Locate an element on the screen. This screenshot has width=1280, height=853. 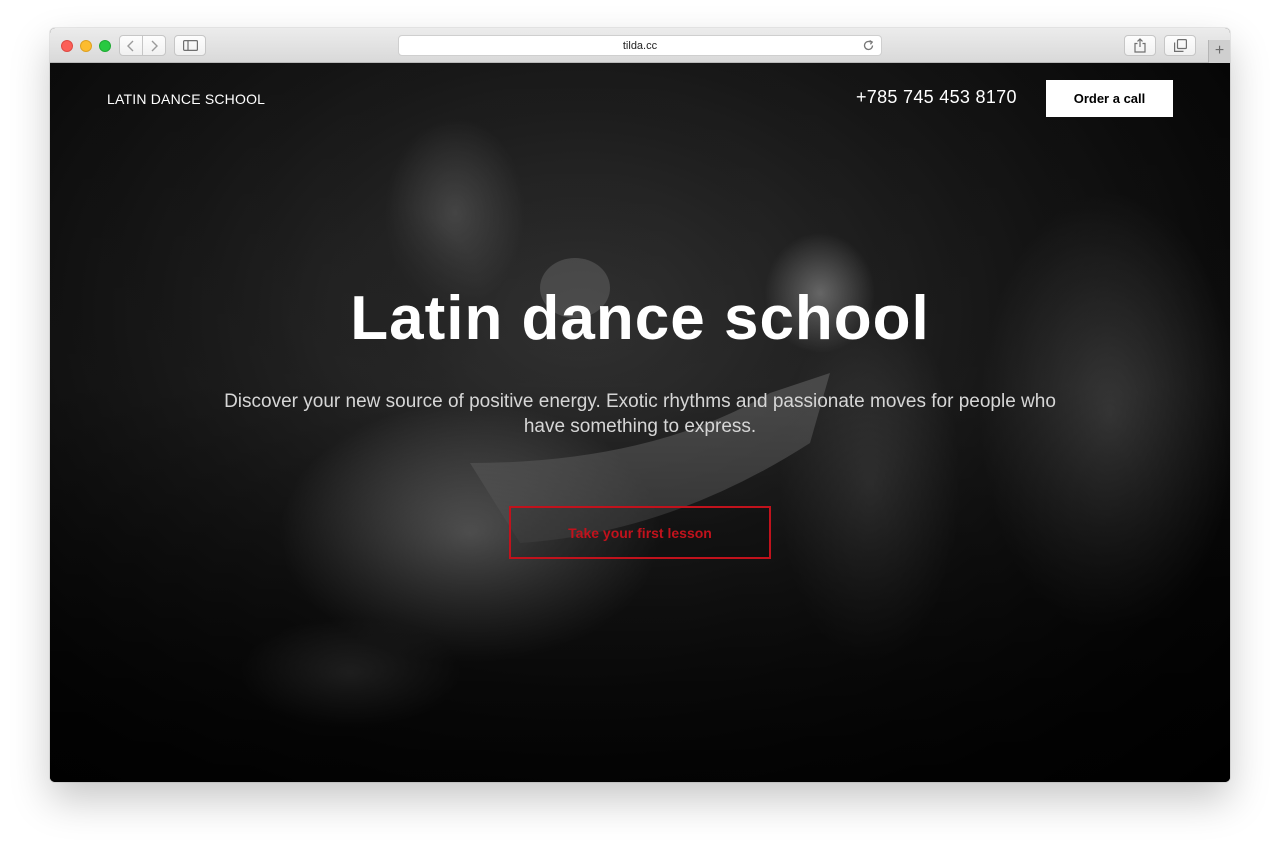
site-logo: LATIN DANCE SCHOOL is located at coordinates (186, 99).